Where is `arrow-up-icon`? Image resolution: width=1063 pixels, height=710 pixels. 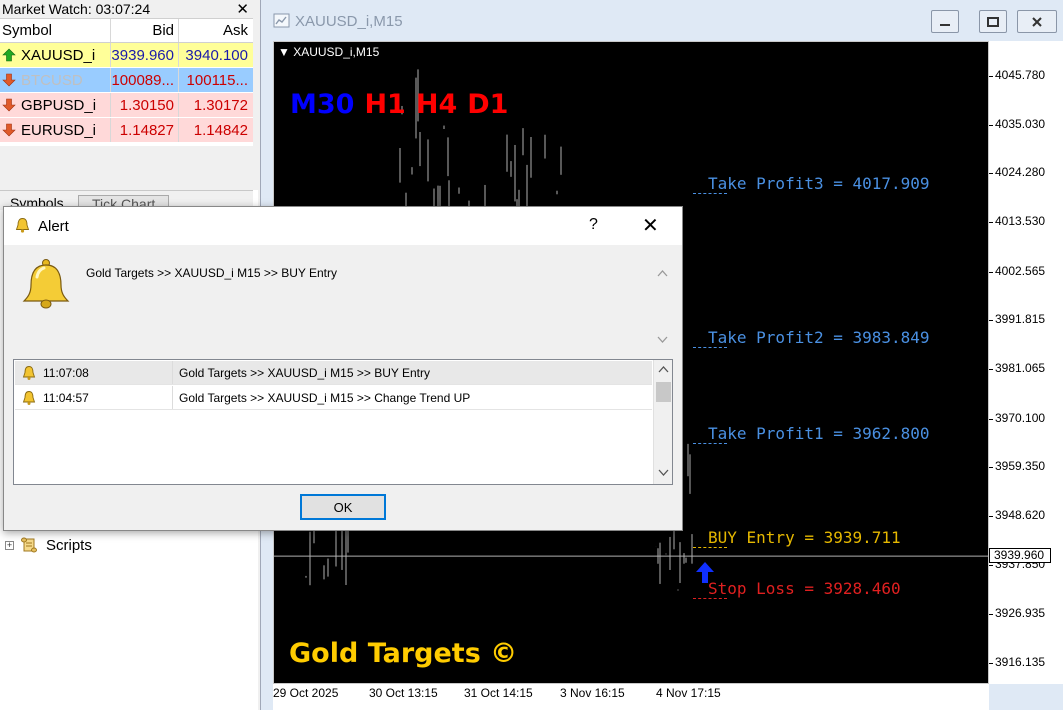
arrow-up-icon is located at coordinates (9, 55).